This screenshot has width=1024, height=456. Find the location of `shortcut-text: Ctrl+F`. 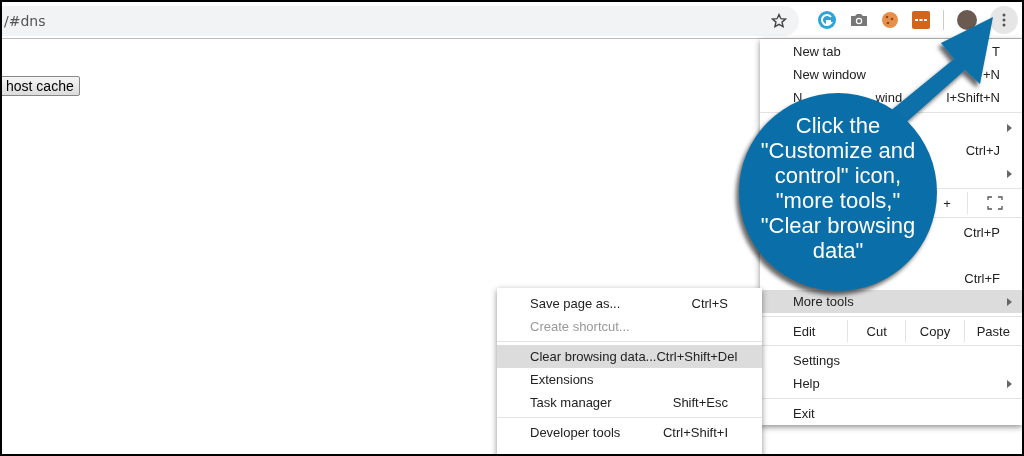

shortcut-text: Ctrl+F is located at coordinates (982, 278).